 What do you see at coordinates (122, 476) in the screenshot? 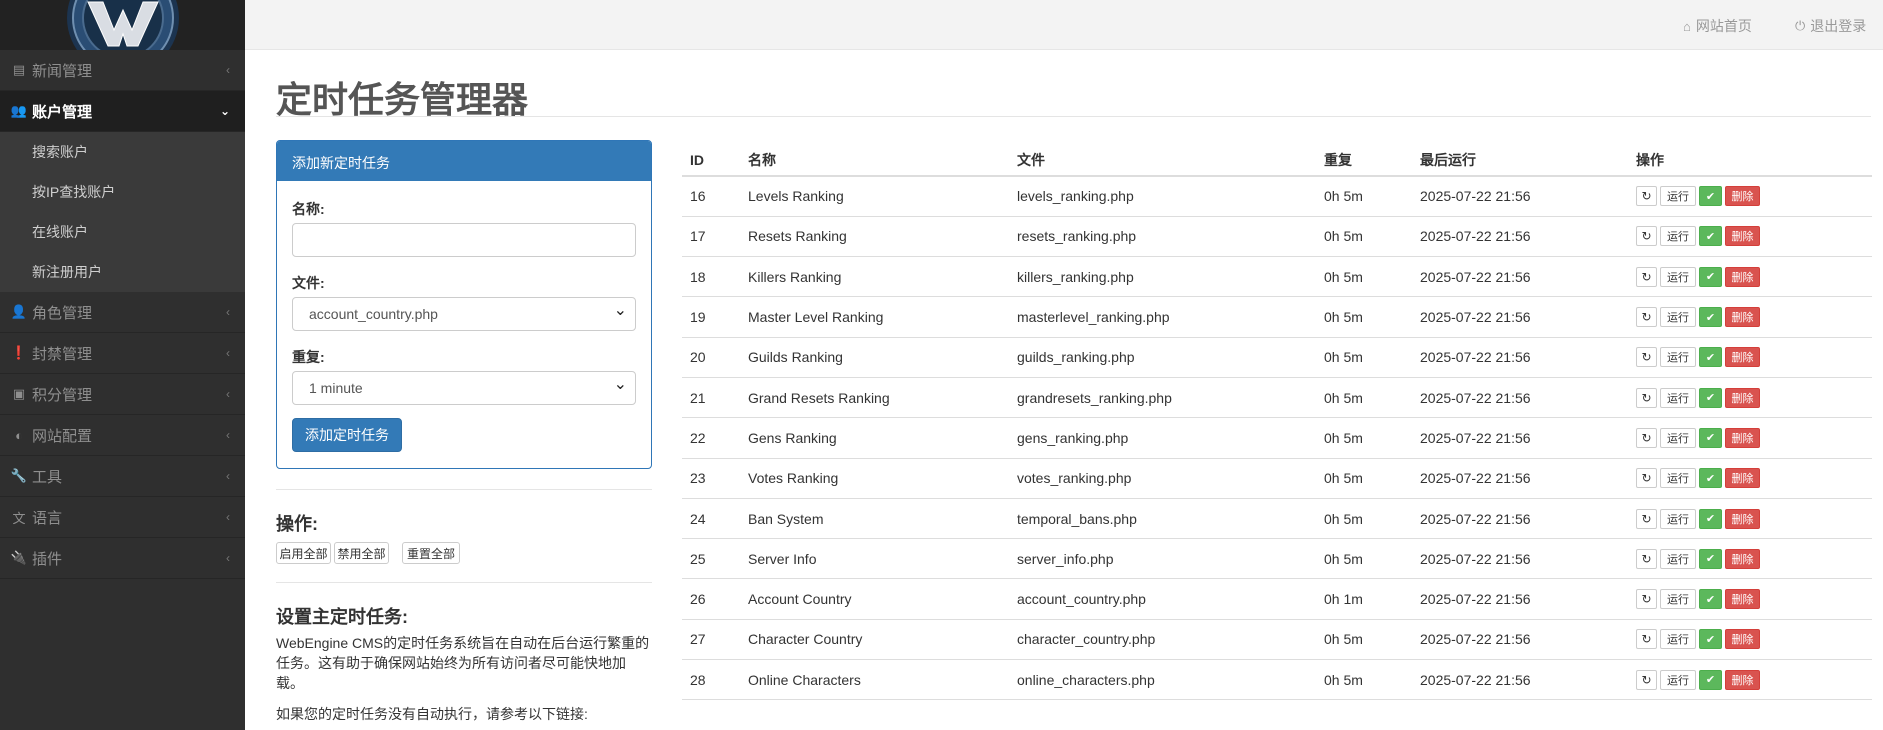
I see `sidebar-item: 🔧 工具 ‹` at bounding box center [122, 476].